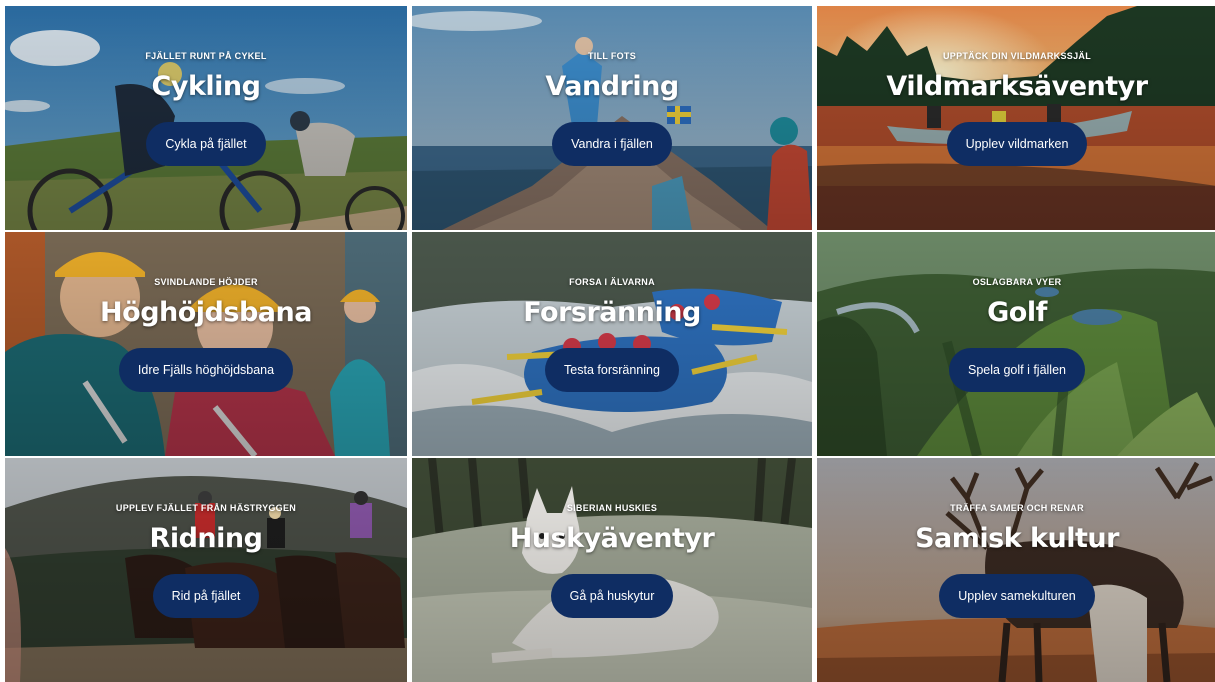  What do you see at coordinates (1017, 508) in the screenshot?
I see `tile-eyebrow: TRÄFFA SAMER OCH RENAR` at bounding box center [1017, 508].